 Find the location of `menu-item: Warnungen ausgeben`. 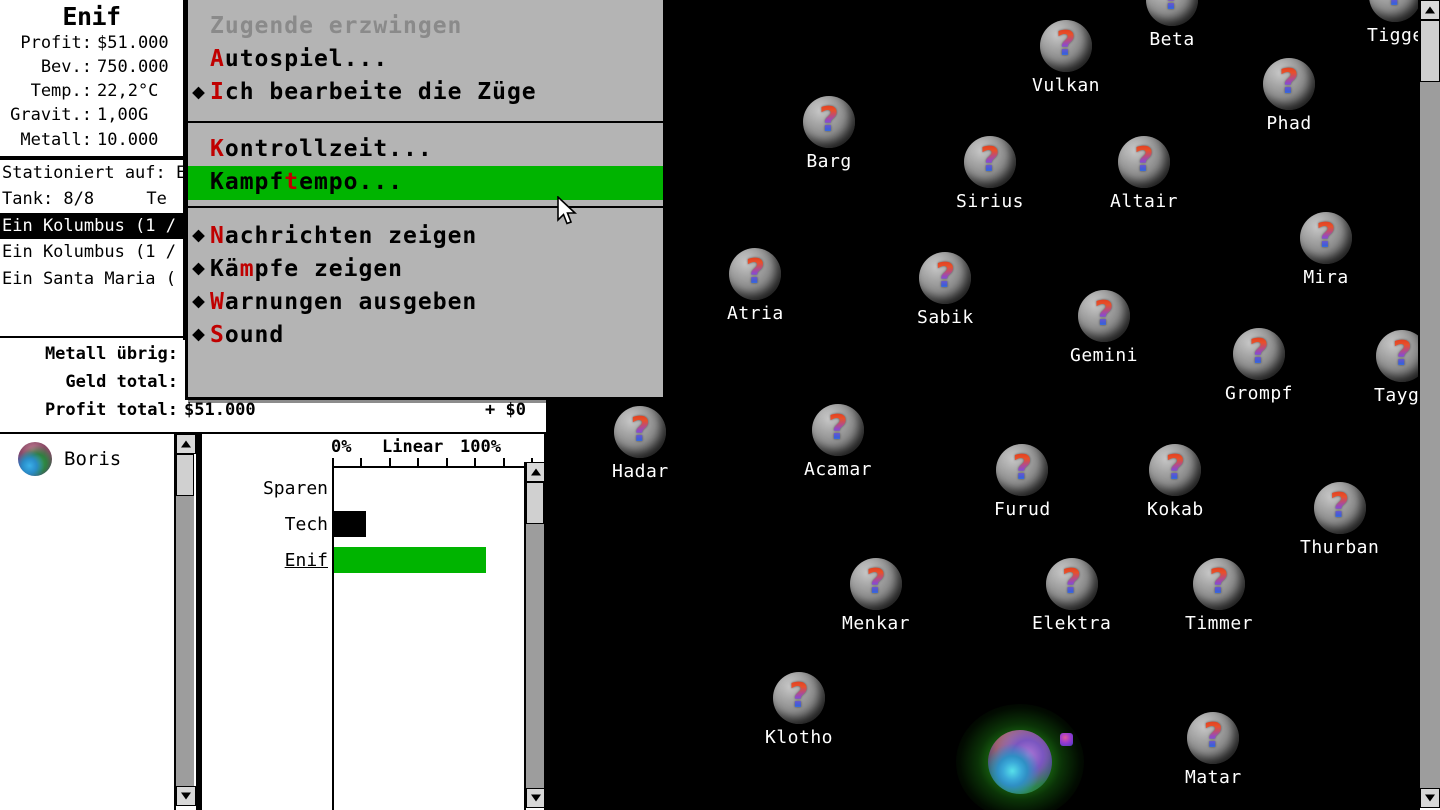

menu-item: Warnungen ausgeben is located at coordinates (425, 302).